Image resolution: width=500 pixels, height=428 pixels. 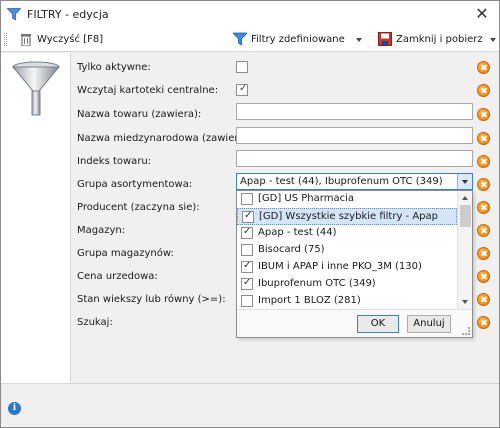 I want to click on clear-button: Wyczyść [F8], so click(x=70, y=39).